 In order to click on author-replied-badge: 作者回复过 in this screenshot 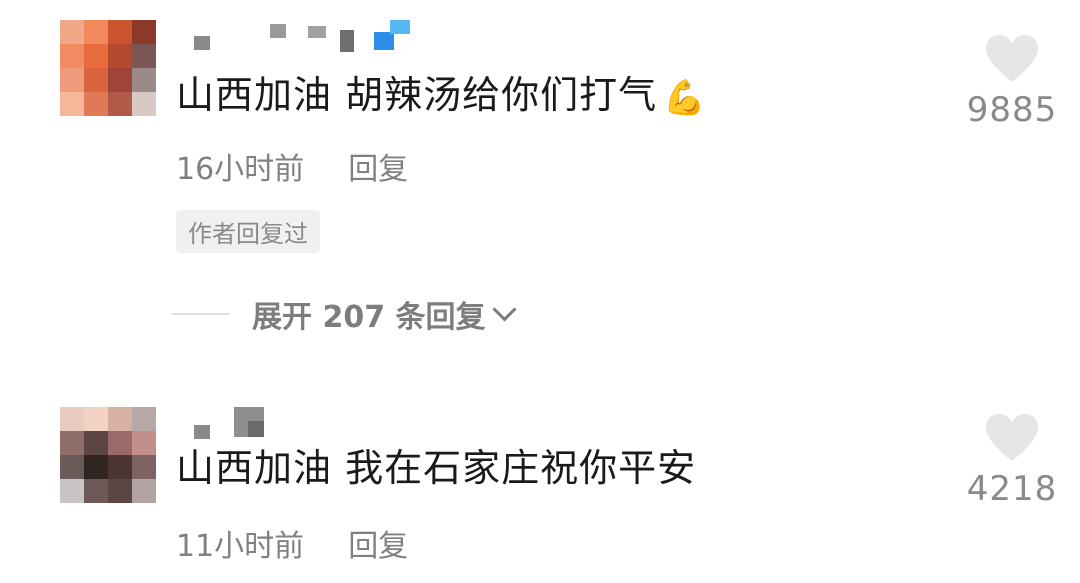, I will do `click(248, 231)`.